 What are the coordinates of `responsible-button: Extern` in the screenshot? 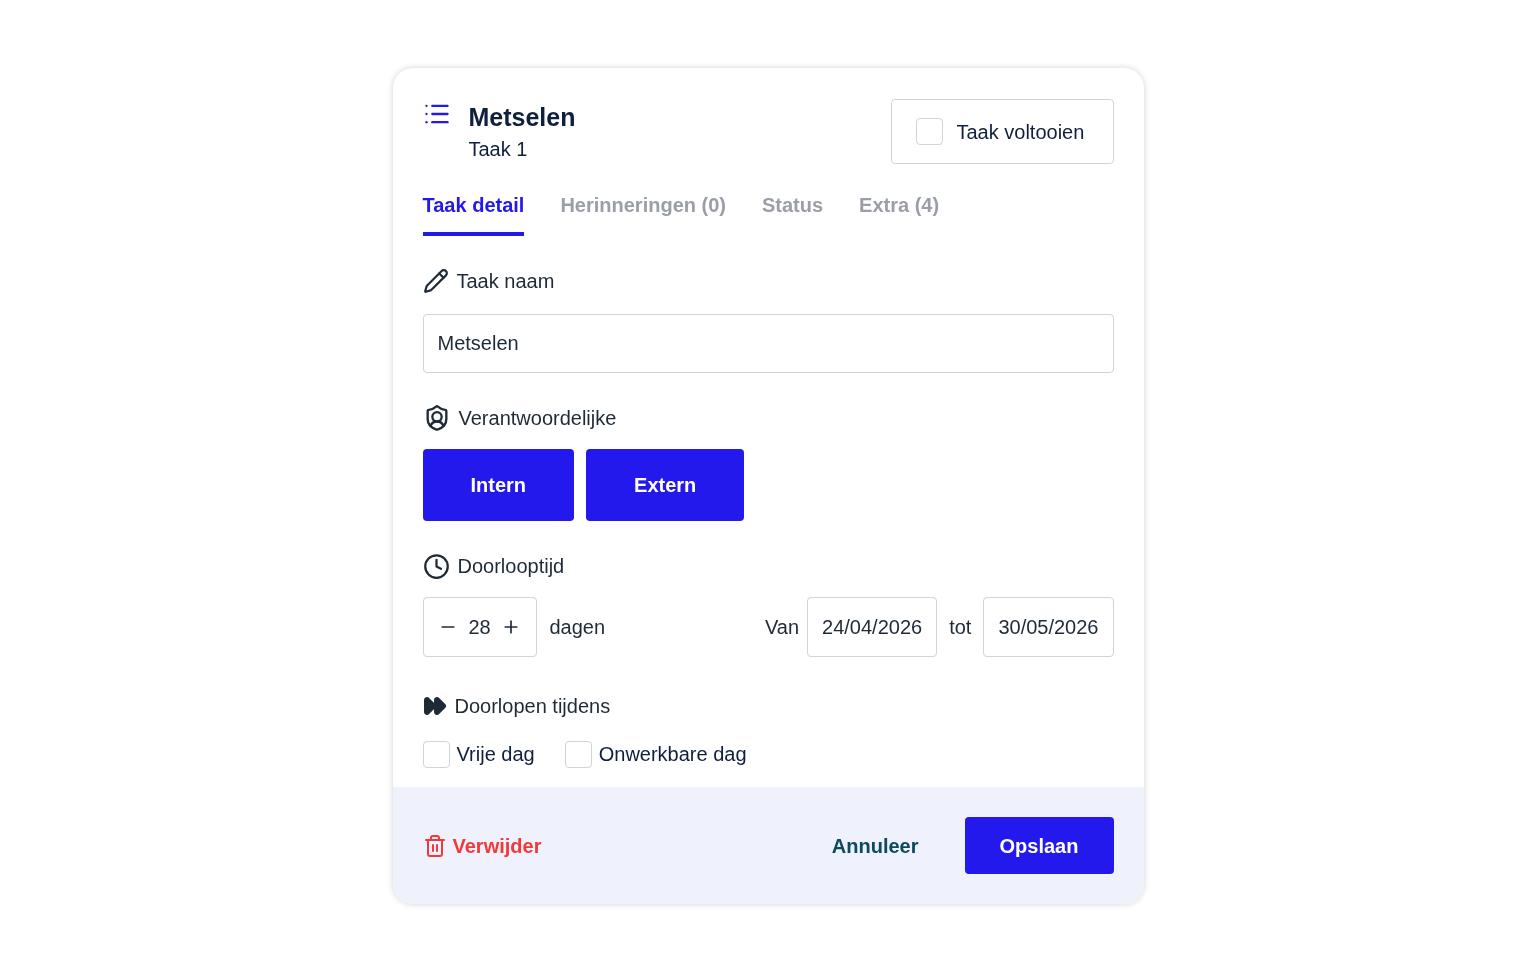 It's located at (665, 485).